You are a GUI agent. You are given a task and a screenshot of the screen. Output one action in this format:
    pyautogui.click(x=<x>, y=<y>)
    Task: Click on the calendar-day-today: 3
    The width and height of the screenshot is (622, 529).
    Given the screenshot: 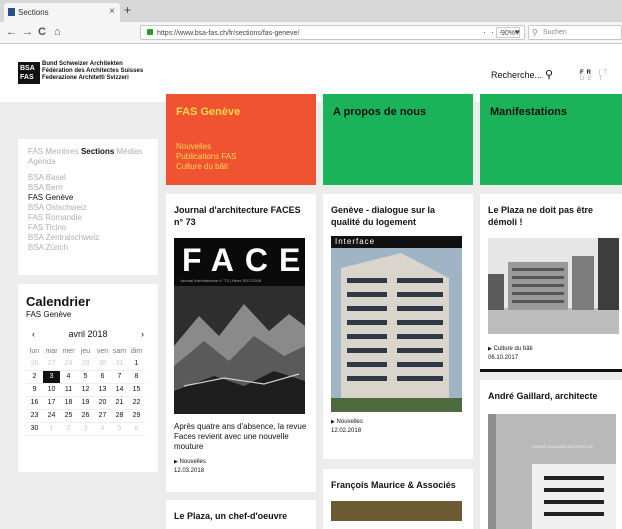 What is the action you would take?
    pyautogui.click(x=51, y=377)
    